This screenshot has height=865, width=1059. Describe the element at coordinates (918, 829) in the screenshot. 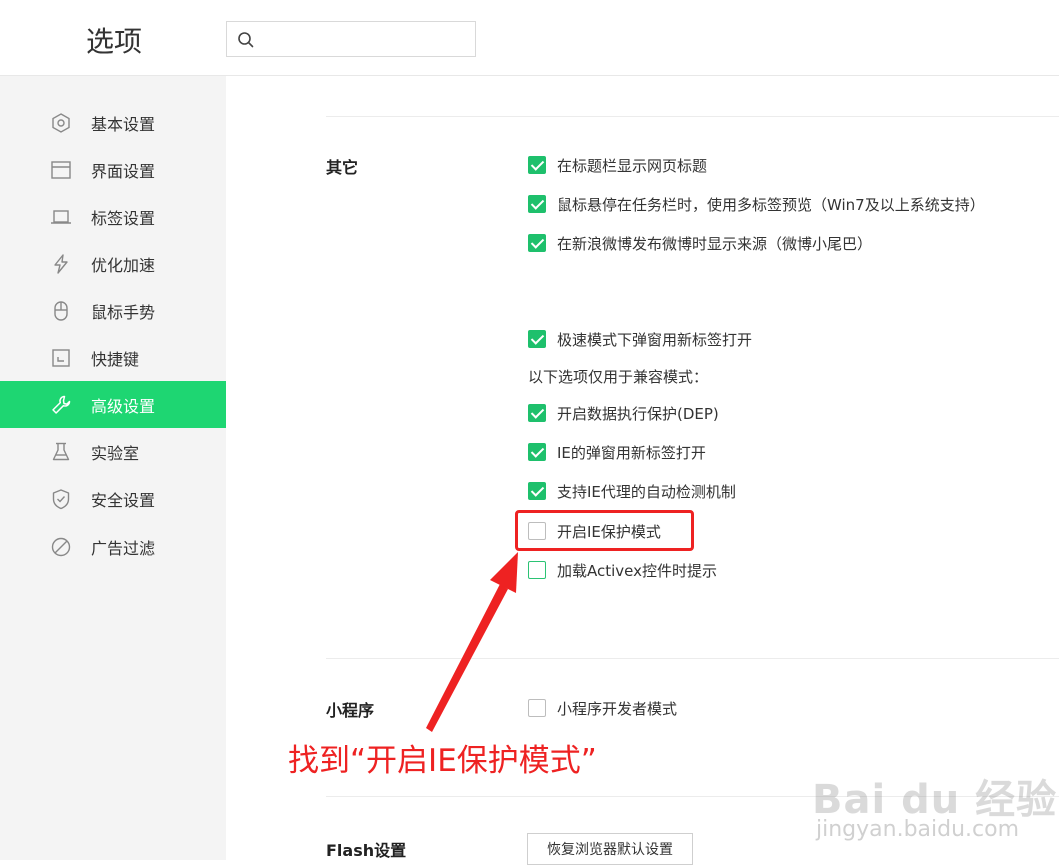

I see `watermark-url: jingyan.baidu.com` at that location.